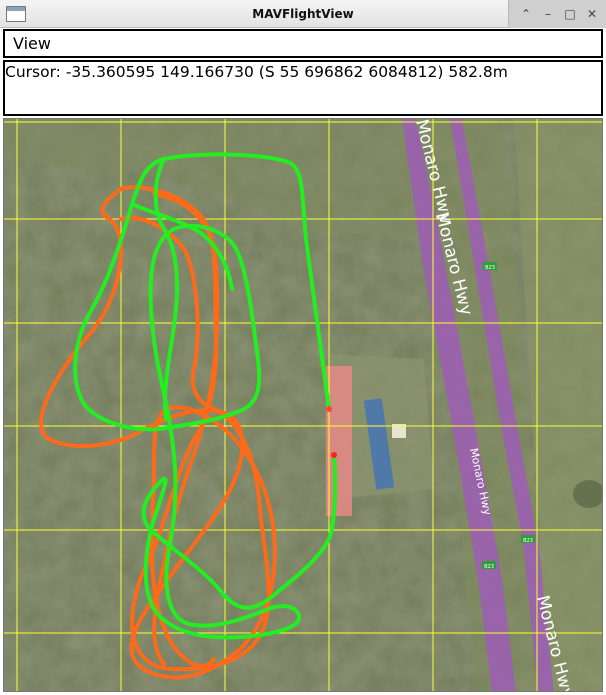 The height and width of the screenshot is (695, 606). I want to click on road-shield-1: B23, so click(490, 266).